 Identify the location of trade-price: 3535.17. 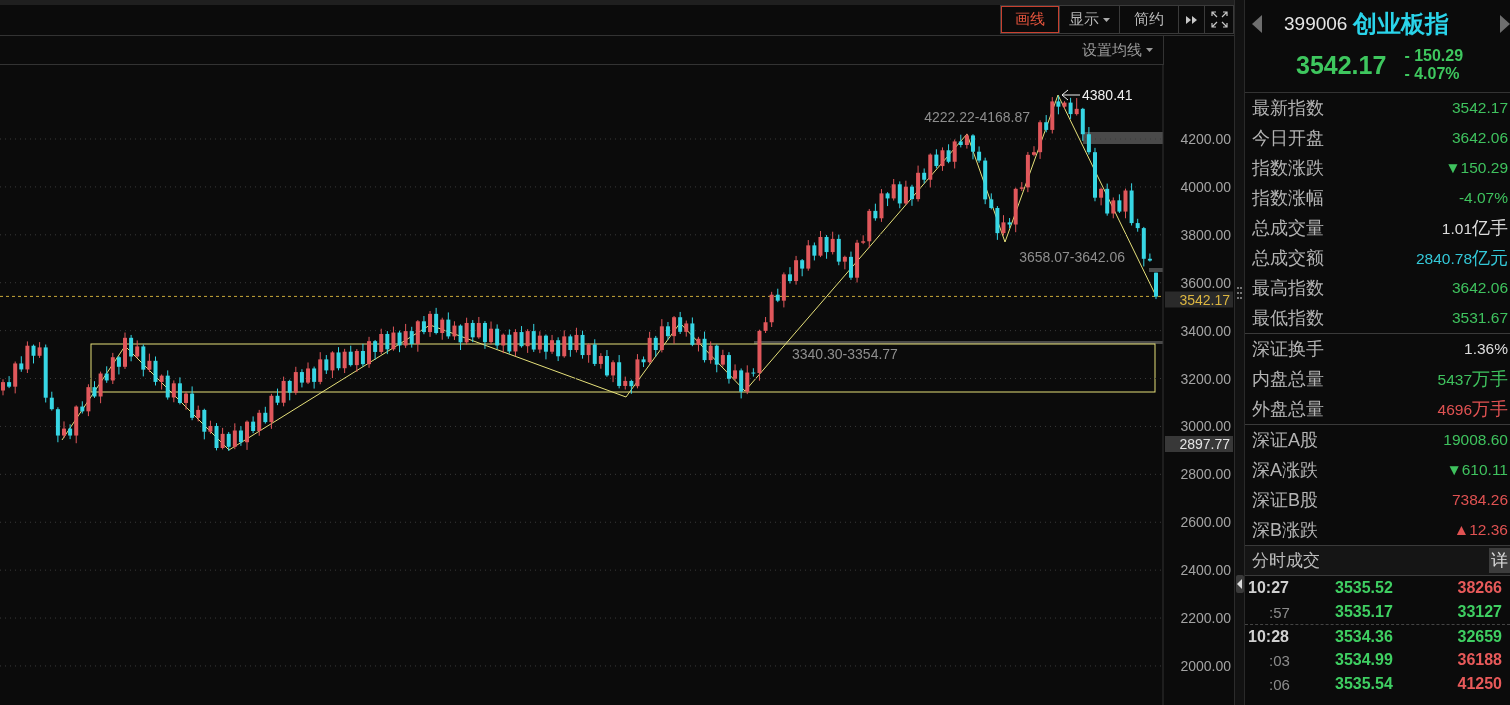
(1364, 612).